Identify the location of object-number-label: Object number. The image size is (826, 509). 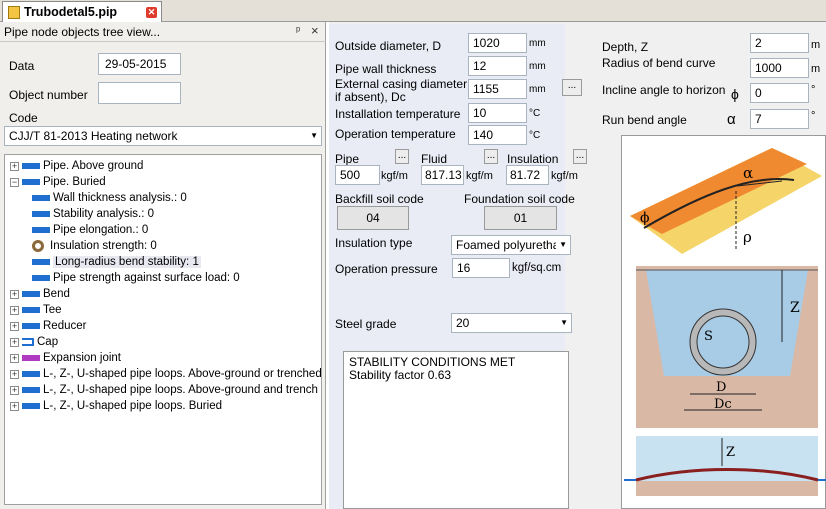
(48, 95).